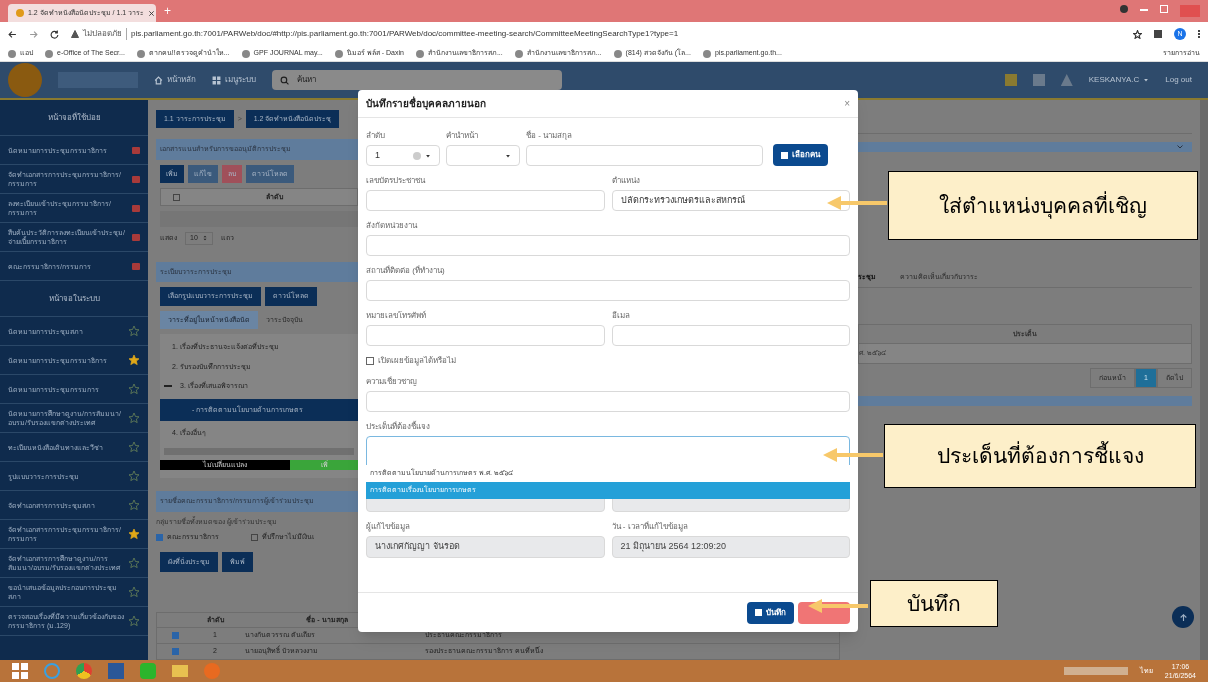  Describe the element at coordinates (1043, 205) in the screenshot. I see `callout: ใส่ตำแหน่งบุคคลที่เชิญ` at that location.